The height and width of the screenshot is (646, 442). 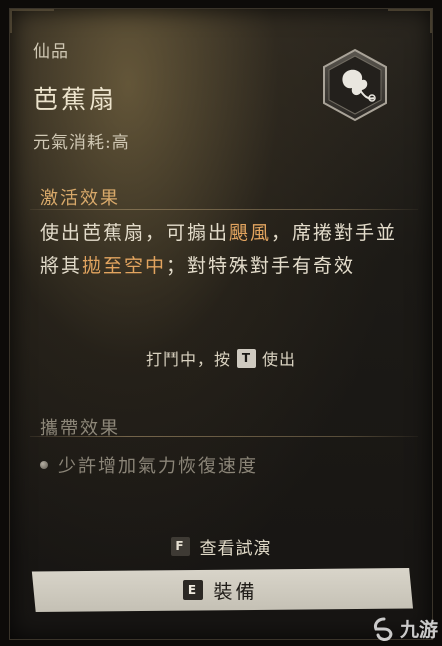 I want to click on activation-section-title: 激活效果, so click(x=80, y=198).